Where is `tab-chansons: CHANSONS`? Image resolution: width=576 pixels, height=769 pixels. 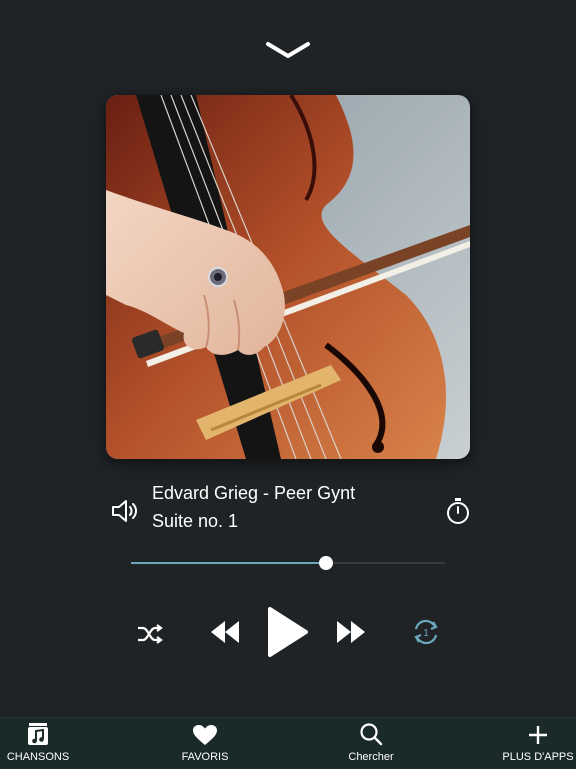
tab-chansons: CHANSONS is located at coordinates (38, 743).